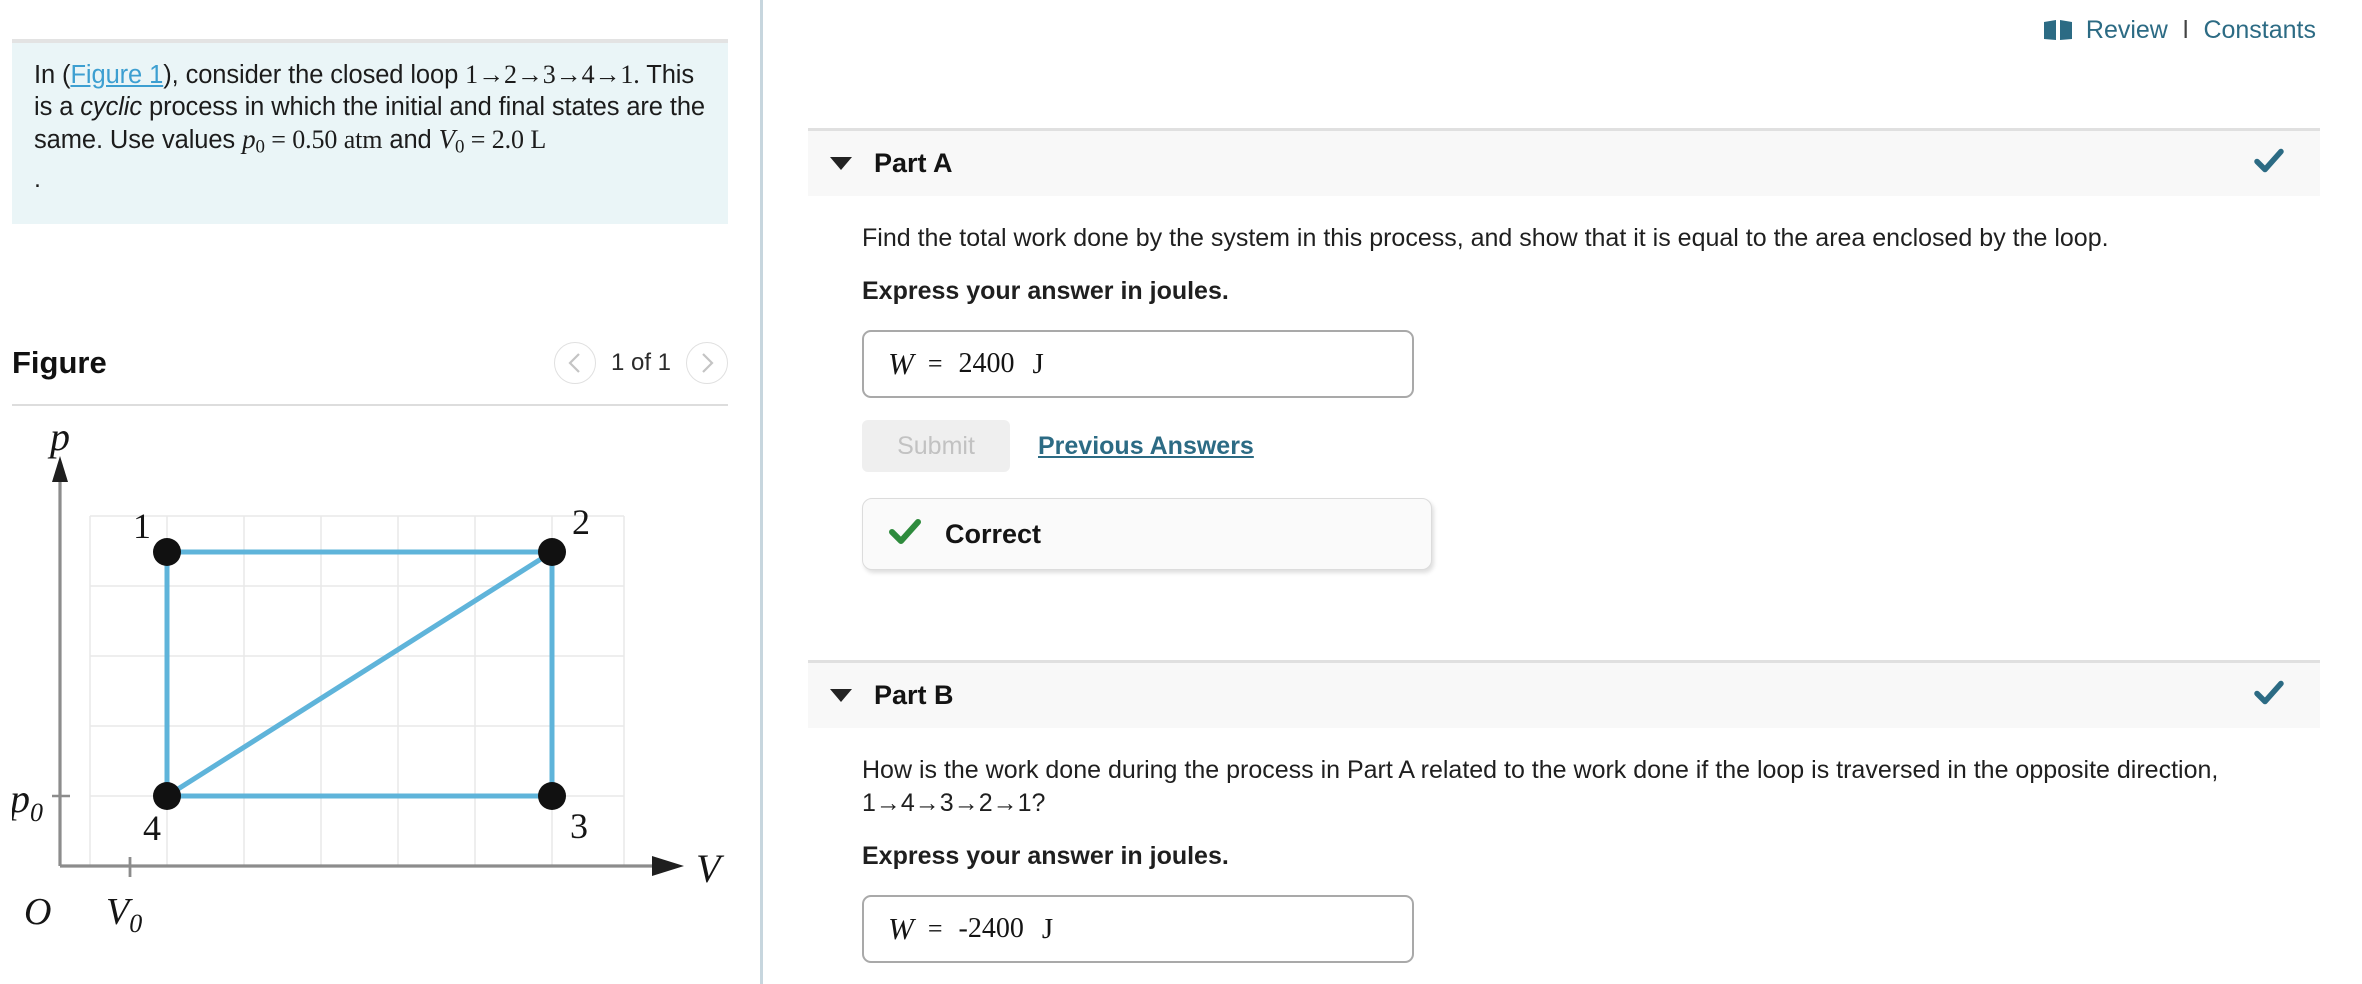  Describe the element at coordinates (2185, 30) in the screenshot. I see `review-separator: l` at that location.